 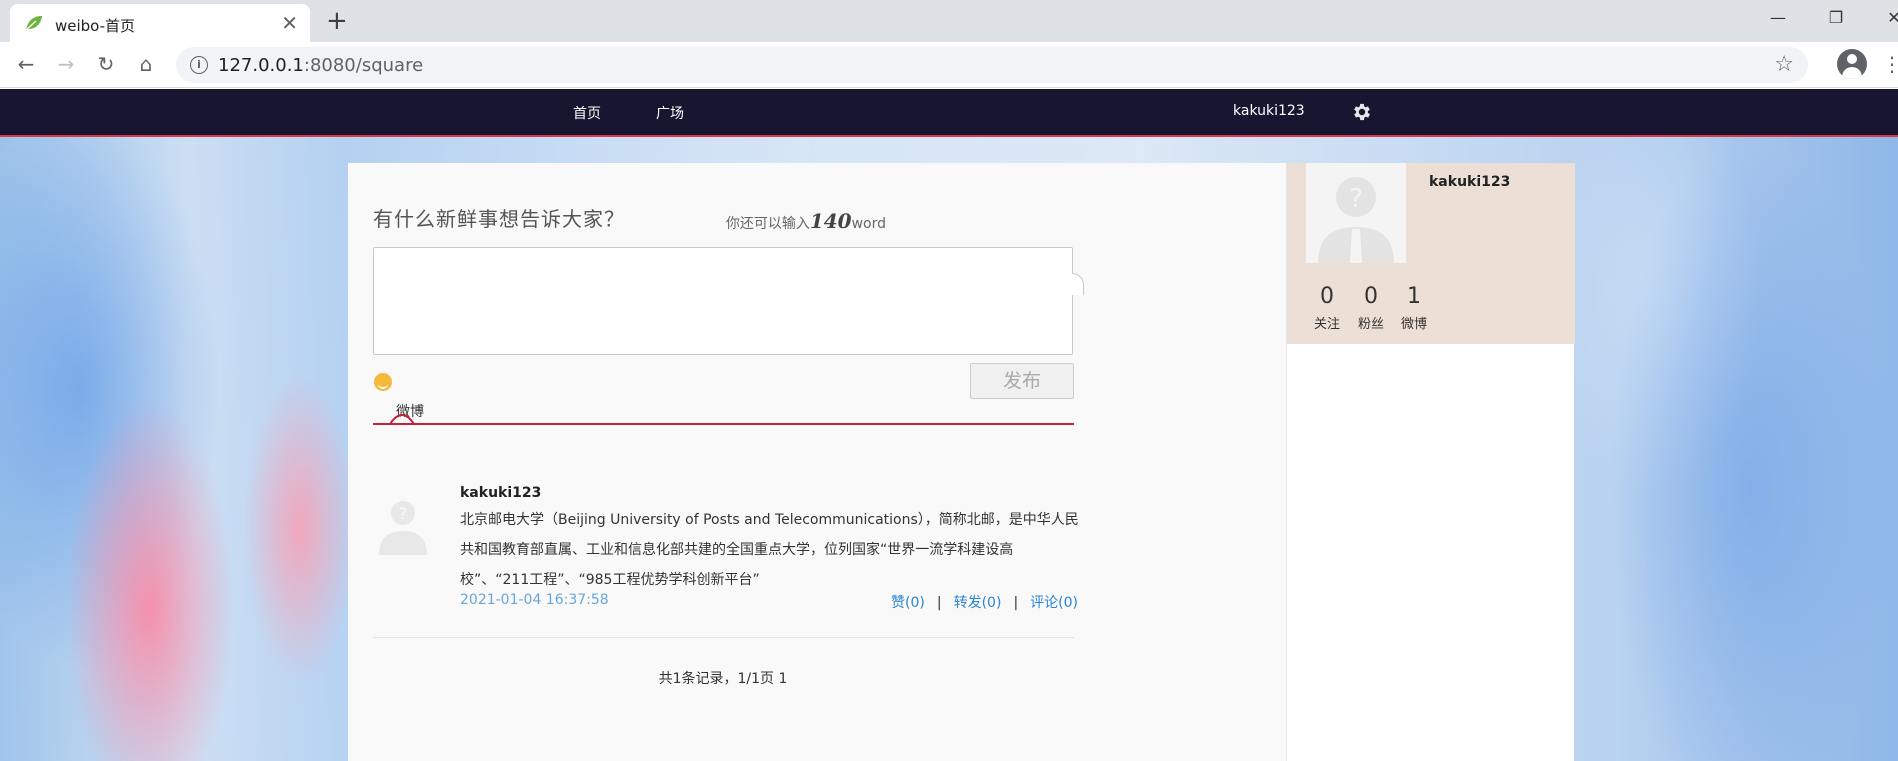 I want to click on following-label: 关注, so click(x=1326, y=324).